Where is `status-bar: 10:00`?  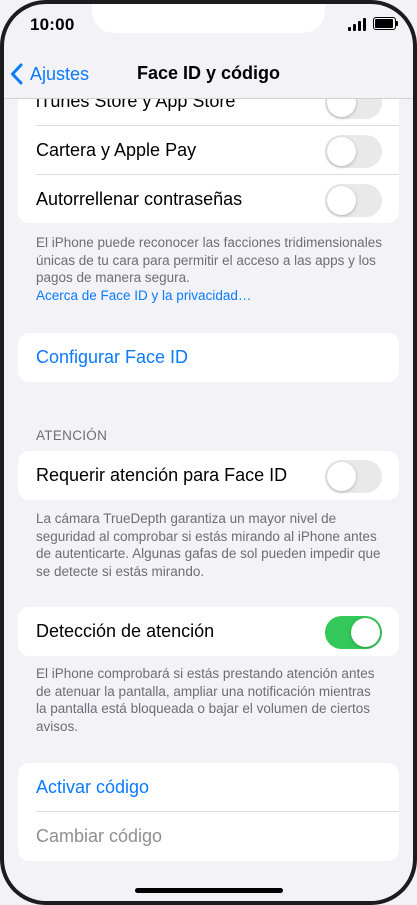
status-bar: 10:00 is located at coordinates (208, 25).